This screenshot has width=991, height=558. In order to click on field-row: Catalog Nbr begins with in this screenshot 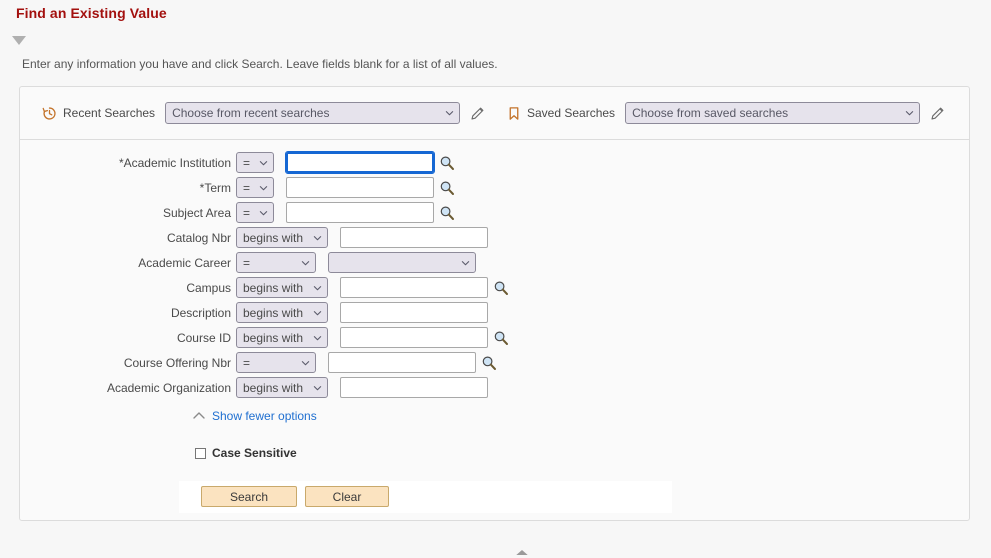, I will do `click(494, 237)`.